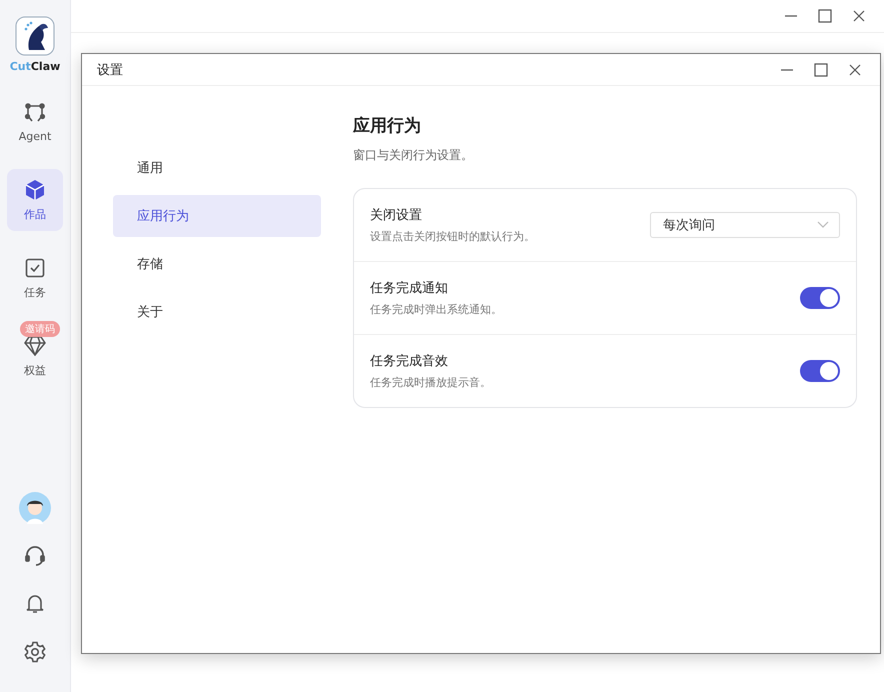  I want to click on settings-nav-item: 存储, so click(217, 264).